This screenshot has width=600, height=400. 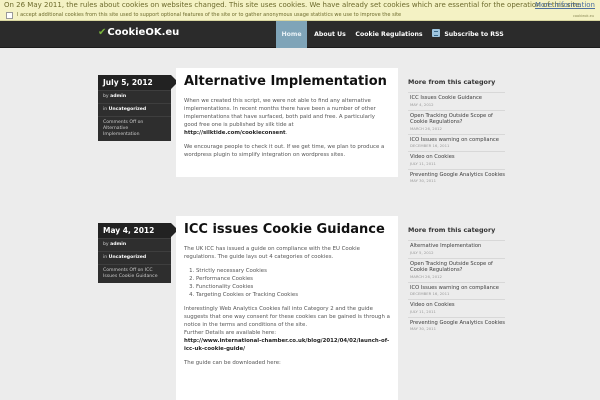 What do you see at coordinates (138, 230) in the screenshot?
I see `post-date: May 4, 2012` at bounding box center [138, 230].